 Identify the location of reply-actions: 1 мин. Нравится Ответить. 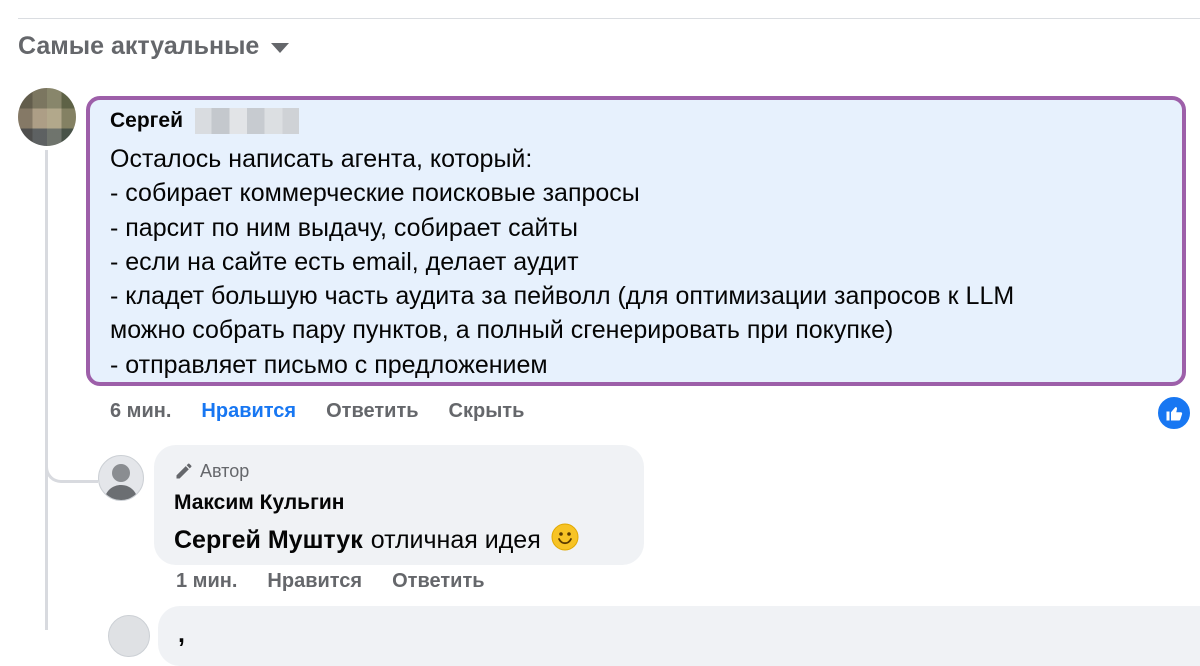
(345, 581).